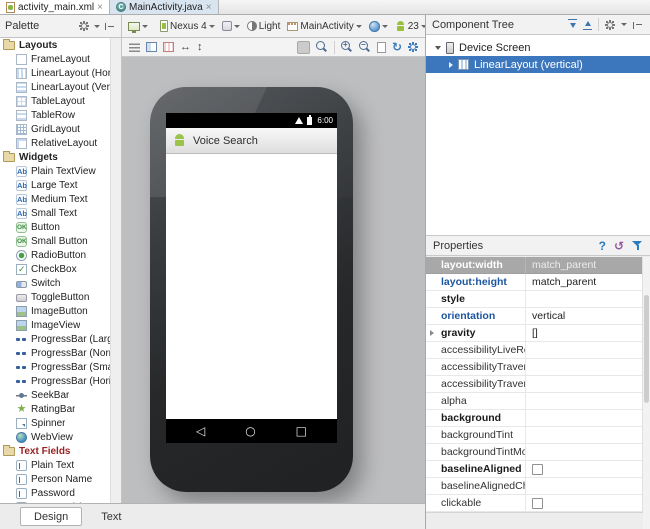 The height and width of the screenshot is (529, 650). What do you see at coordinates (55, 353) in the screenshot?
I see `palette-item-progressbar-normal: ProgressBar (Normal)` at bounding box center [55, 353].